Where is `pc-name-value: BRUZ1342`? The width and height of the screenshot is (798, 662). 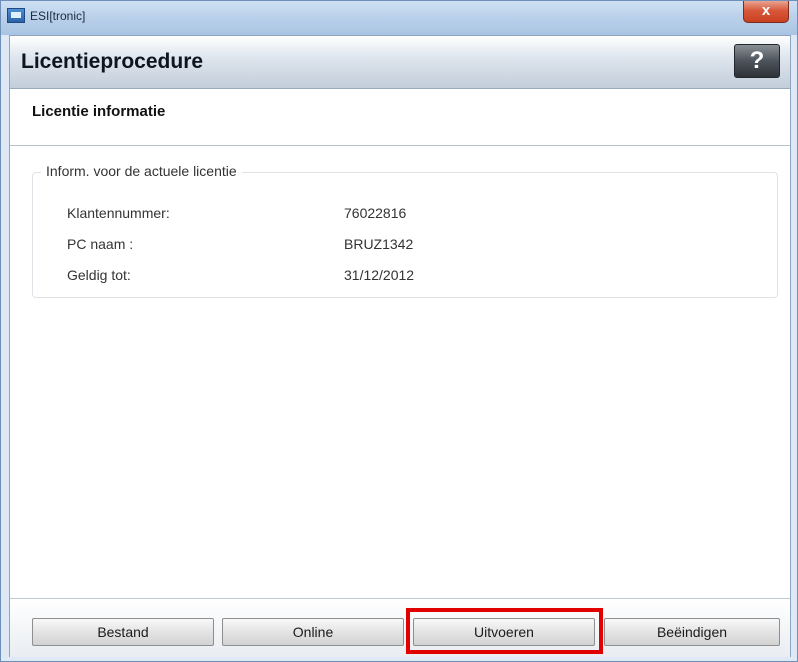
pc-name-value: BRUZ1342 is located at coordinates (379, 244).